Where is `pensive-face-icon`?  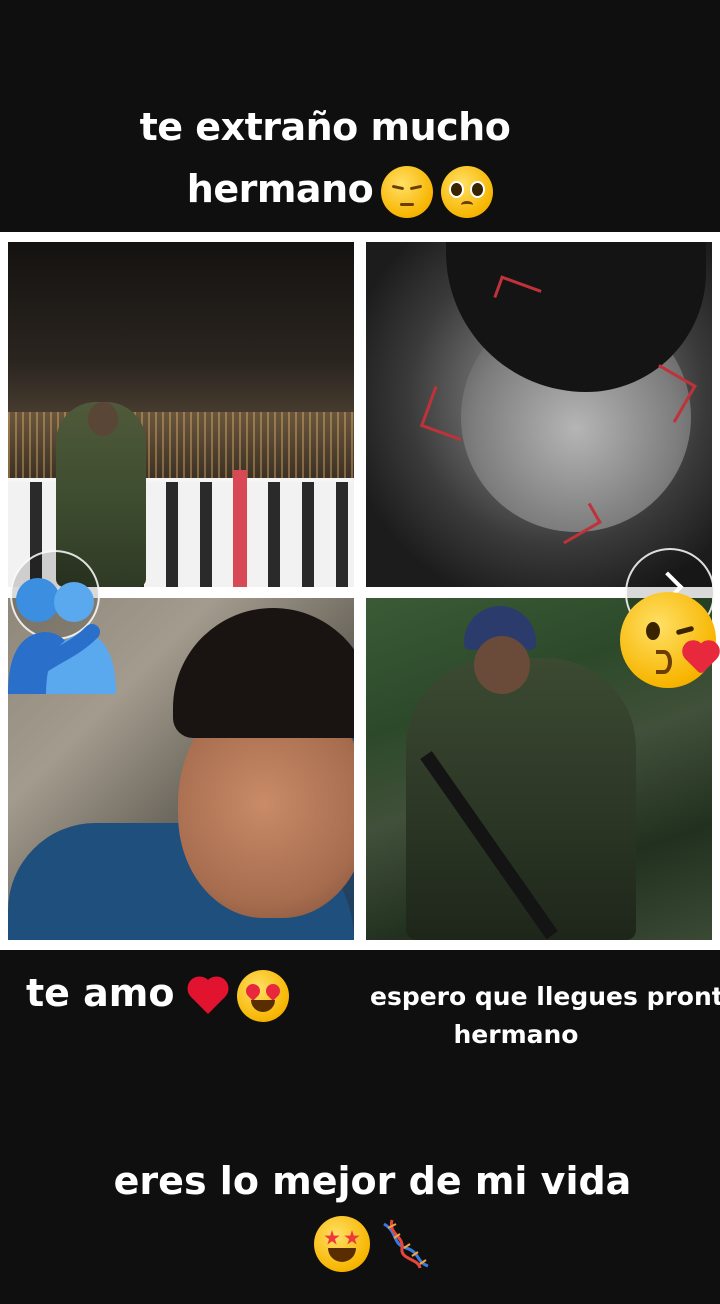 pensive-face-icon is located at coordinates (407, 191).